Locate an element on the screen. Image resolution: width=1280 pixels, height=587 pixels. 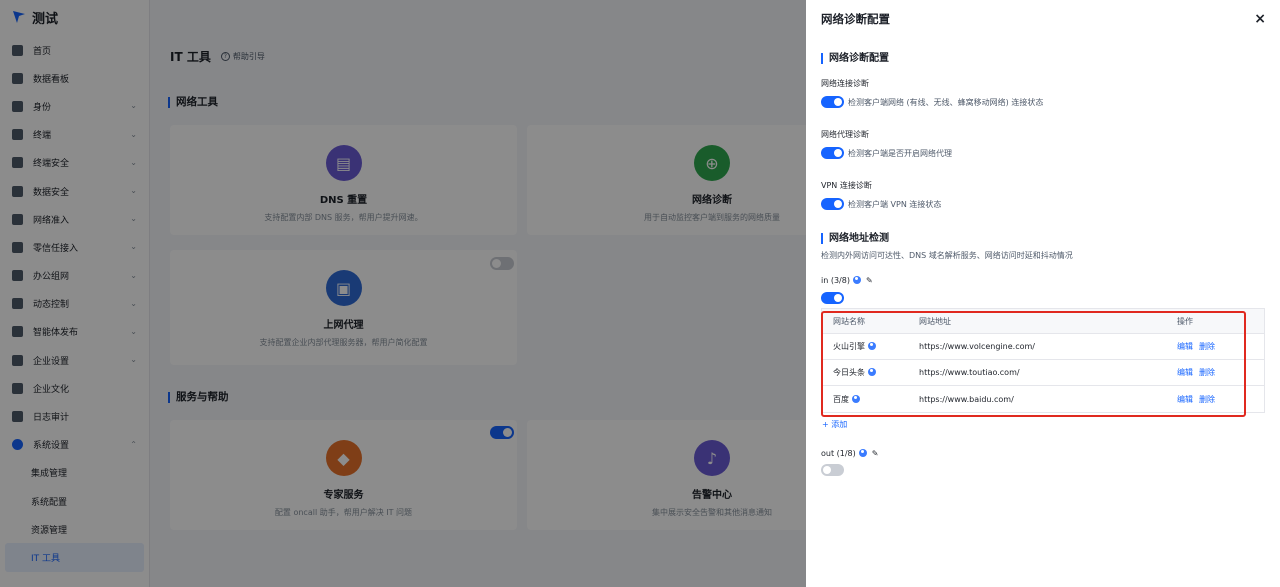
site-name: 今日头条 is located at coordinates (849, 372).